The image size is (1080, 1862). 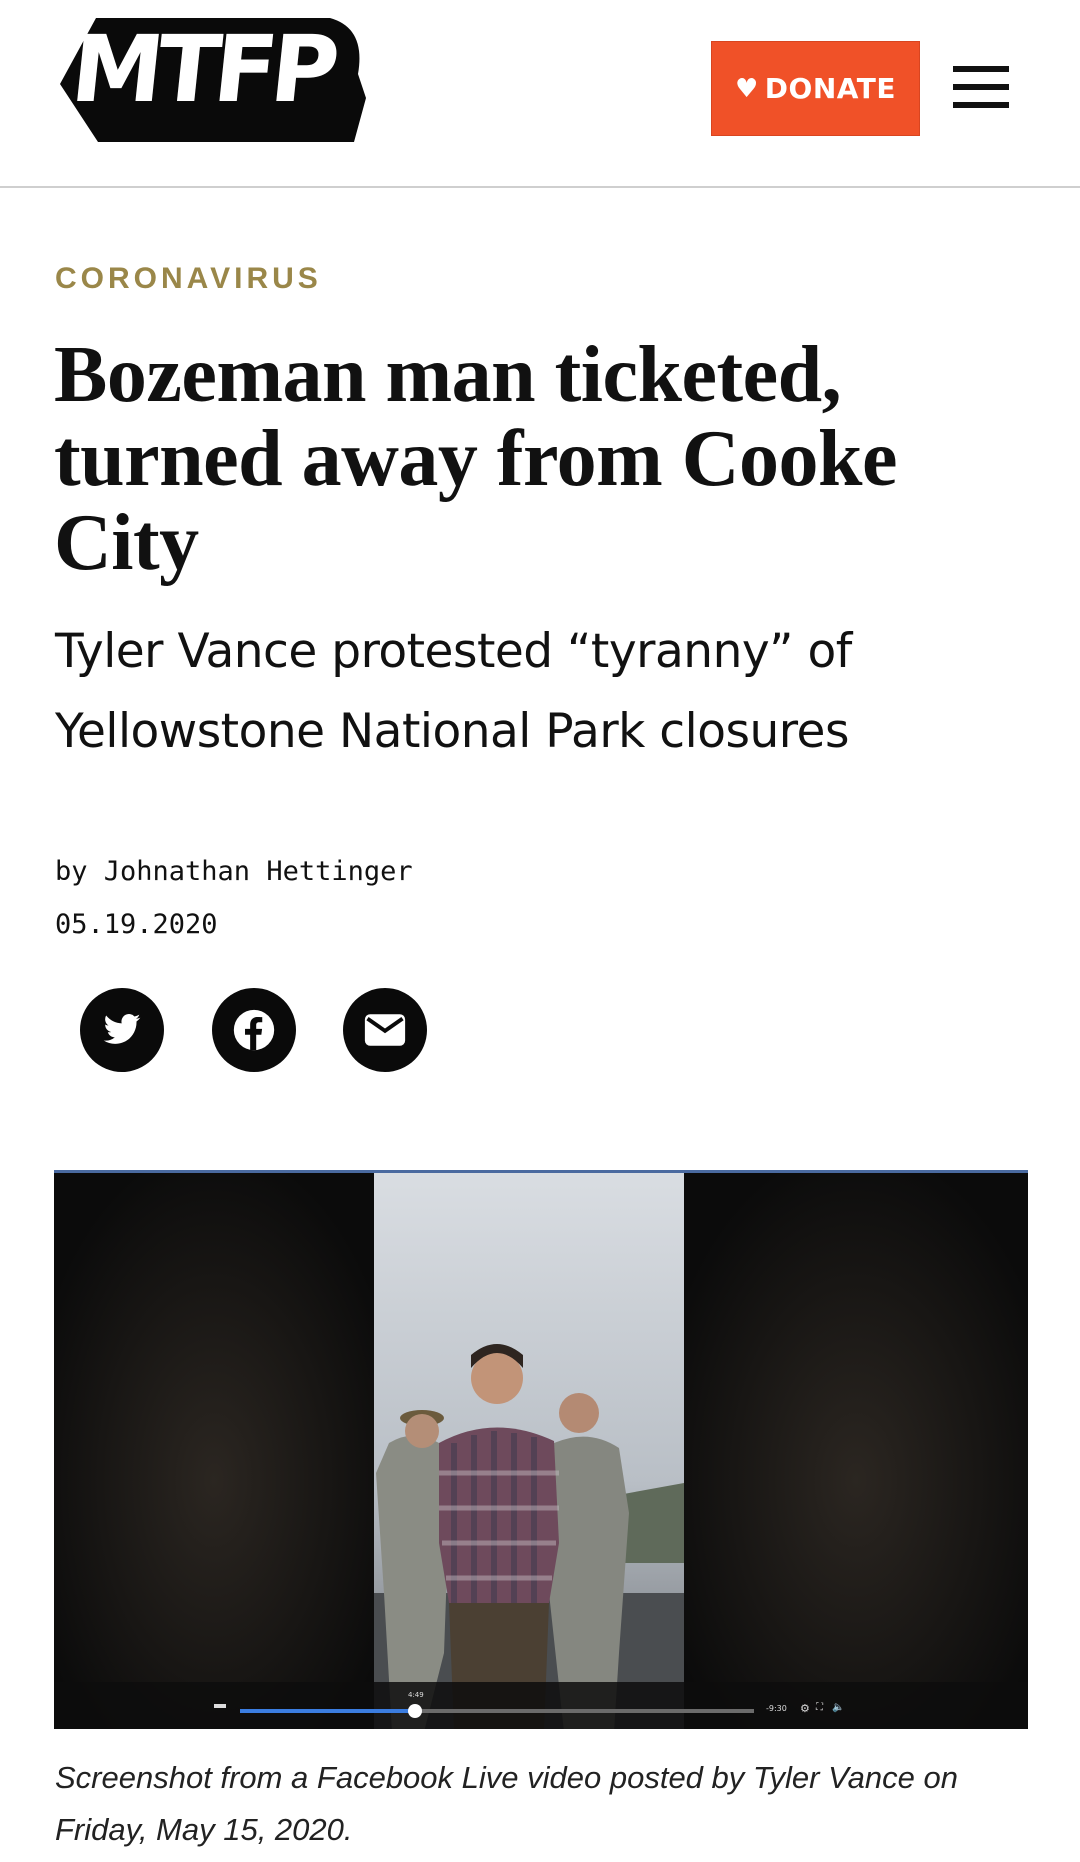 What do you see at coordinates (497, 1711) in the screenshot?
I see `video-progress-track` at bounding box center [497, 1711].